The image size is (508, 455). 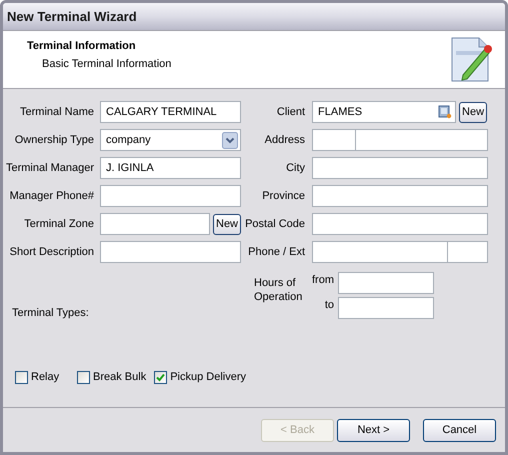 What do you see at coordinates (295, 168) in the screenshot?
I see `field-label: City` at bounding box center [295, 168].